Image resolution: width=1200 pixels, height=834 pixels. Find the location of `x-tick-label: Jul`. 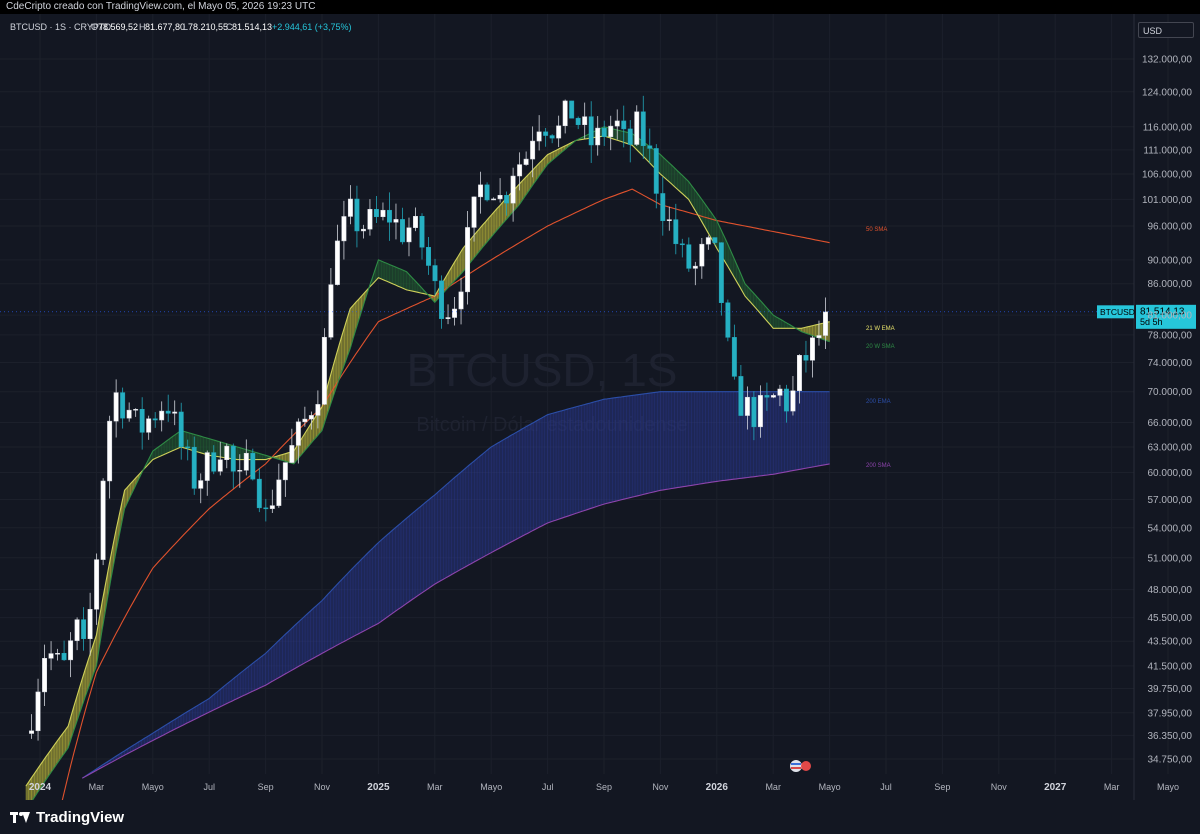

x-tick-label: Jul is located at coordinates (886, 787).